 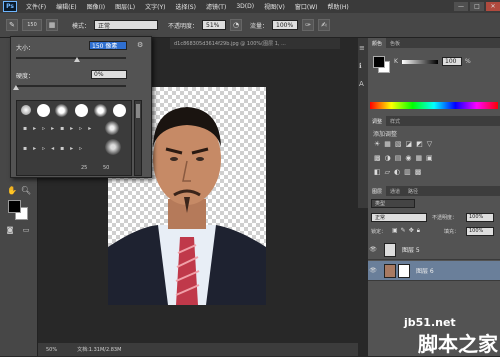 What do you see at coordinates (407, 231) in the screenshot?
I see `lock-icons: ▣✎✥🔒︎` at bounding box center [407, 231].